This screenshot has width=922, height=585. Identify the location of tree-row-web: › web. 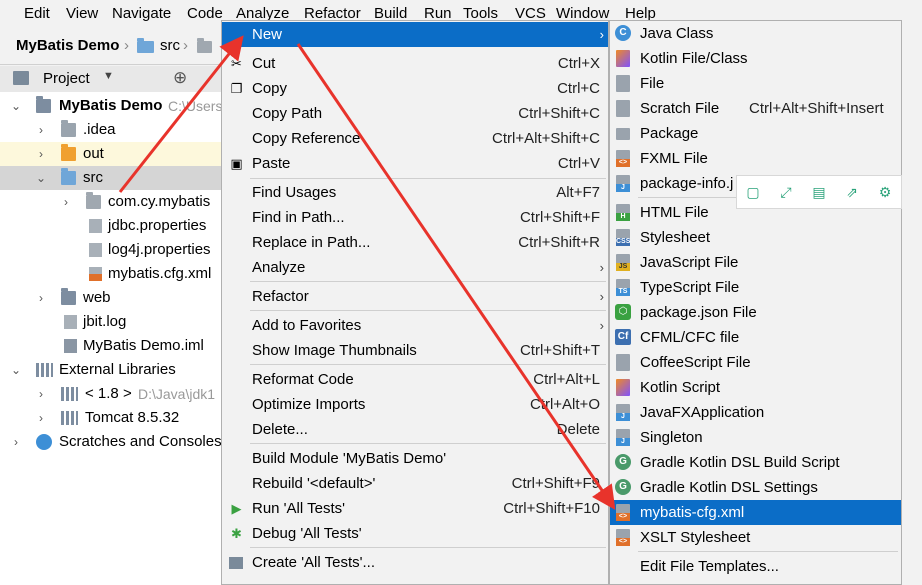
(115, 298).